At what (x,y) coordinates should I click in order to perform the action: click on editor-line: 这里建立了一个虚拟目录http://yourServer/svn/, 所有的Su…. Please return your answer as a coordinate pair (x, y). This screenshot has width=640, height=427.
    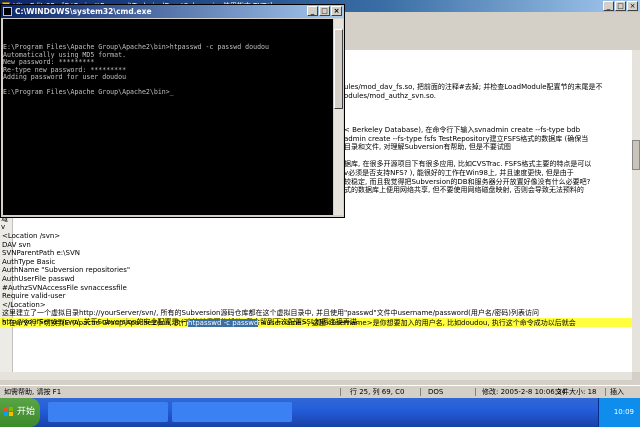
    Looking at the image, I should click on (270, 313).